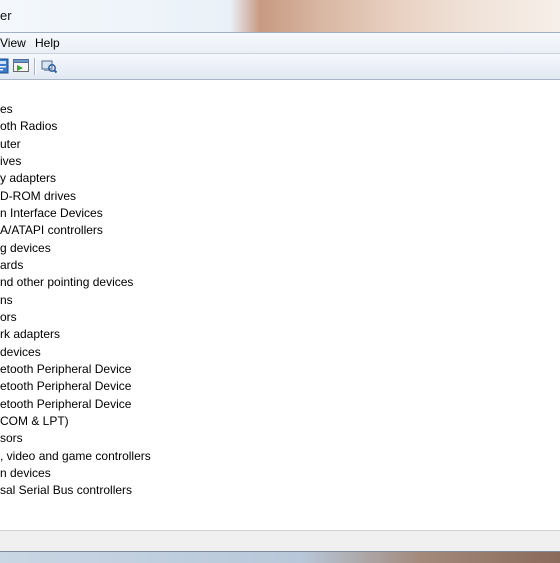 Image resolution: width=560 pixels, height=563 pixels. Describe the element at coordinates (280, 43) in the screenshot. I see `menu-bar: View Help` at that location.